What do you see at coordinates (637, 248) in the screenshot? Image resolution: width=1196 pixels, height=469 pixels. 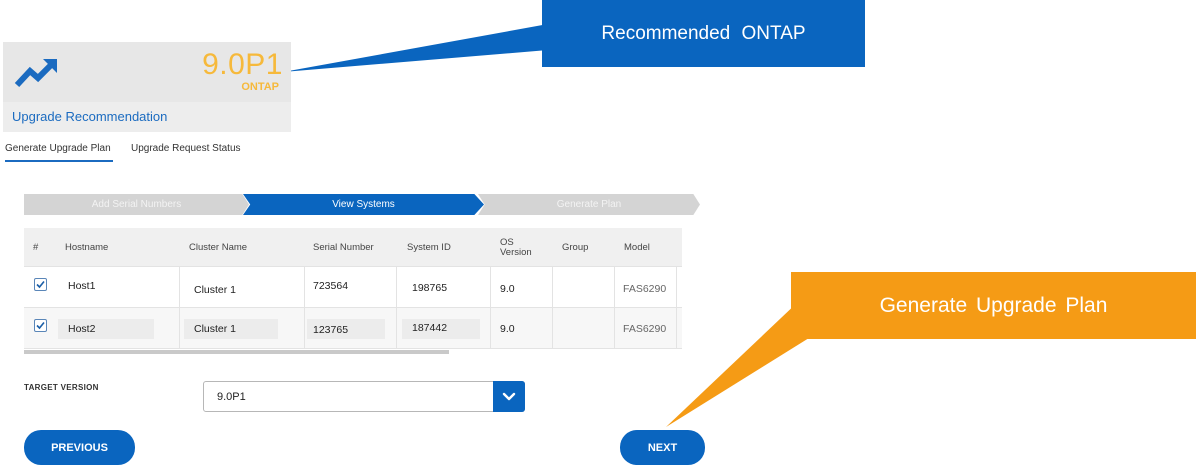 I see `column-header-model: Model` at bounding box center [637, 248].